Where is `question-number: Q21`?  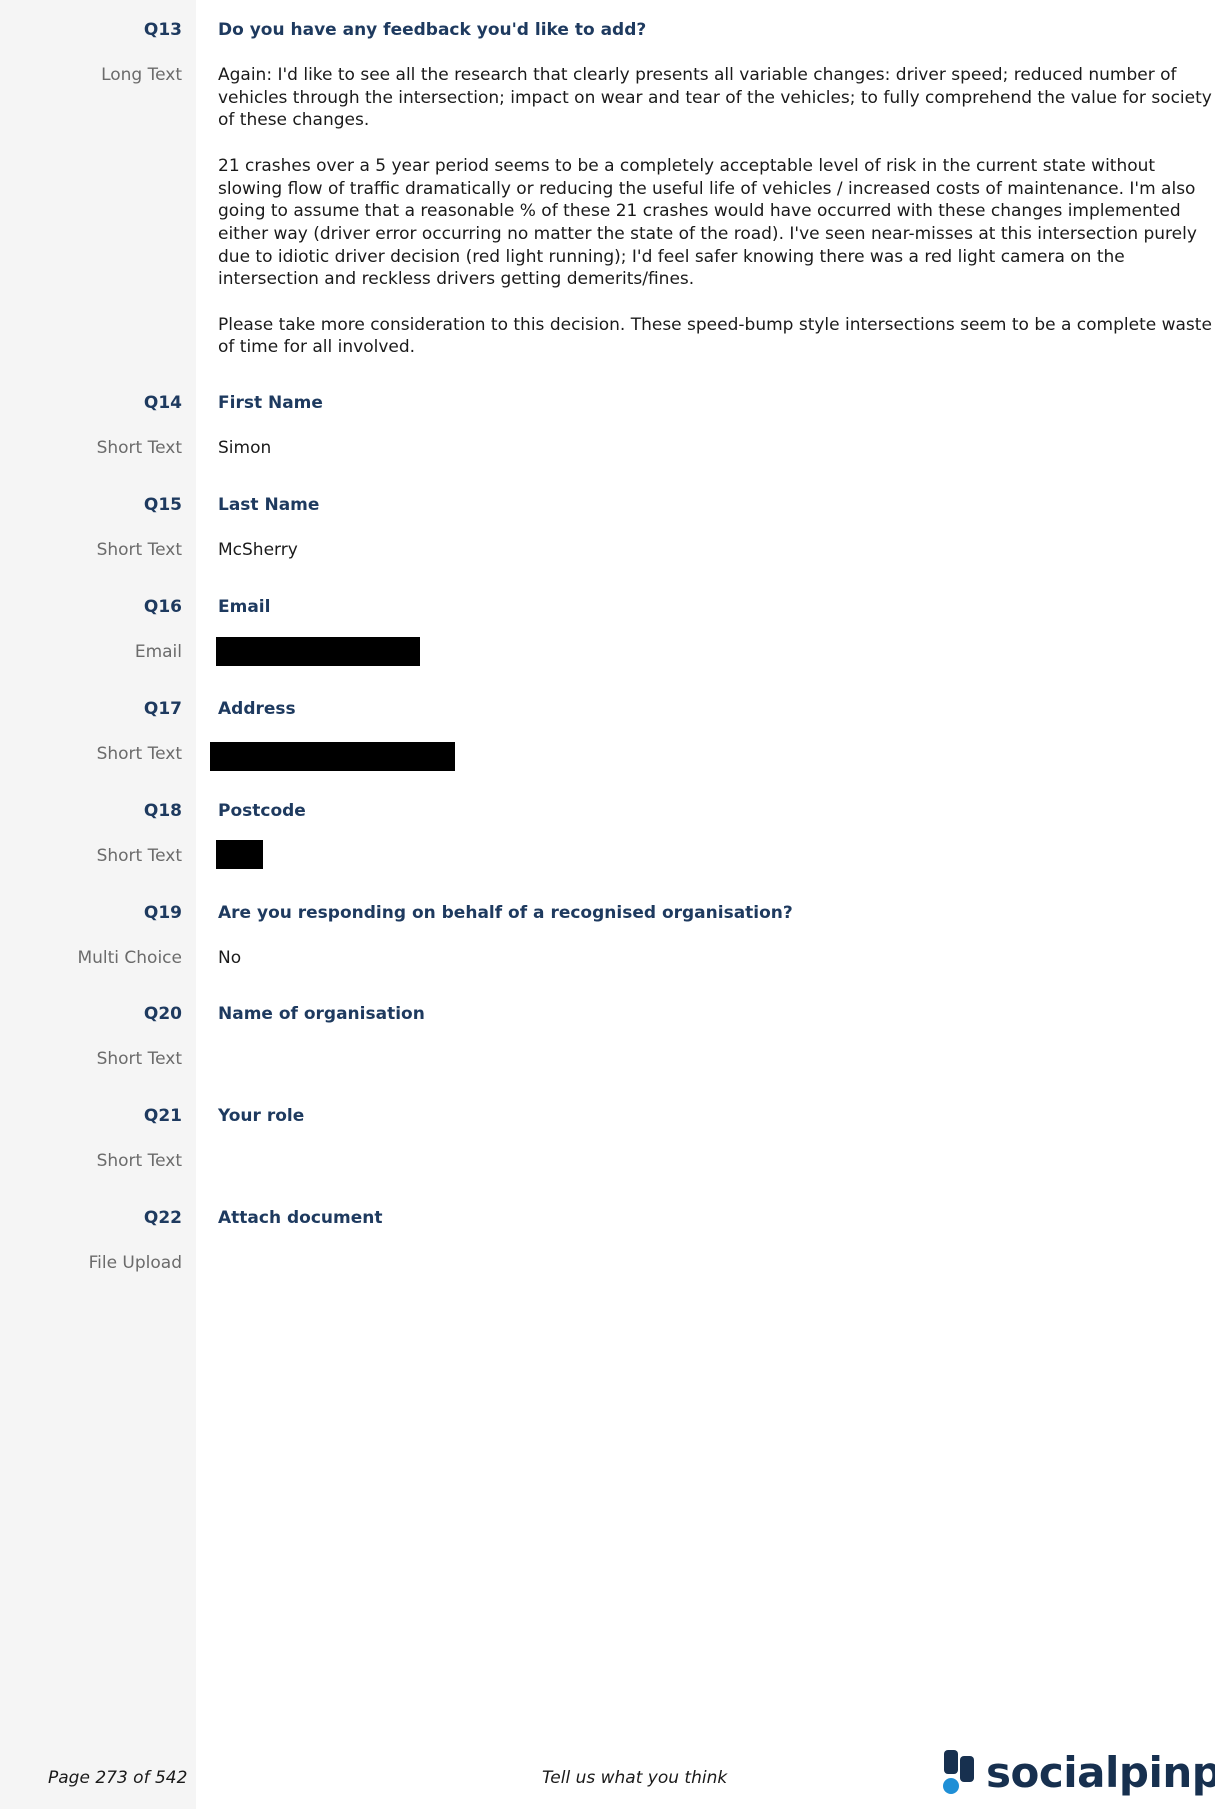 question-number: Q21 is located at coordinates (162, 1116).